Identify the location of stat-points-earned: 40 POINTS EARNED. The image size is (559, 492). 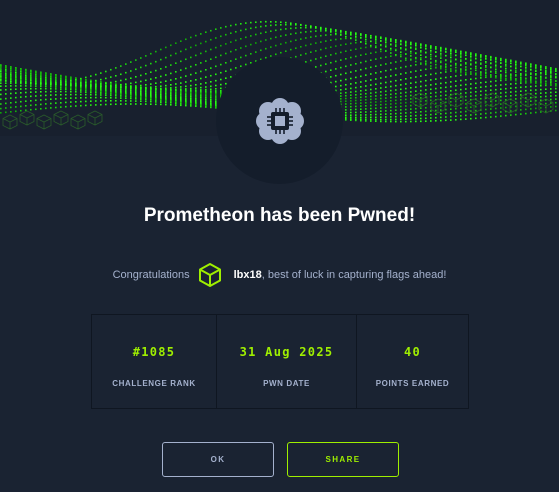
(412, 361).